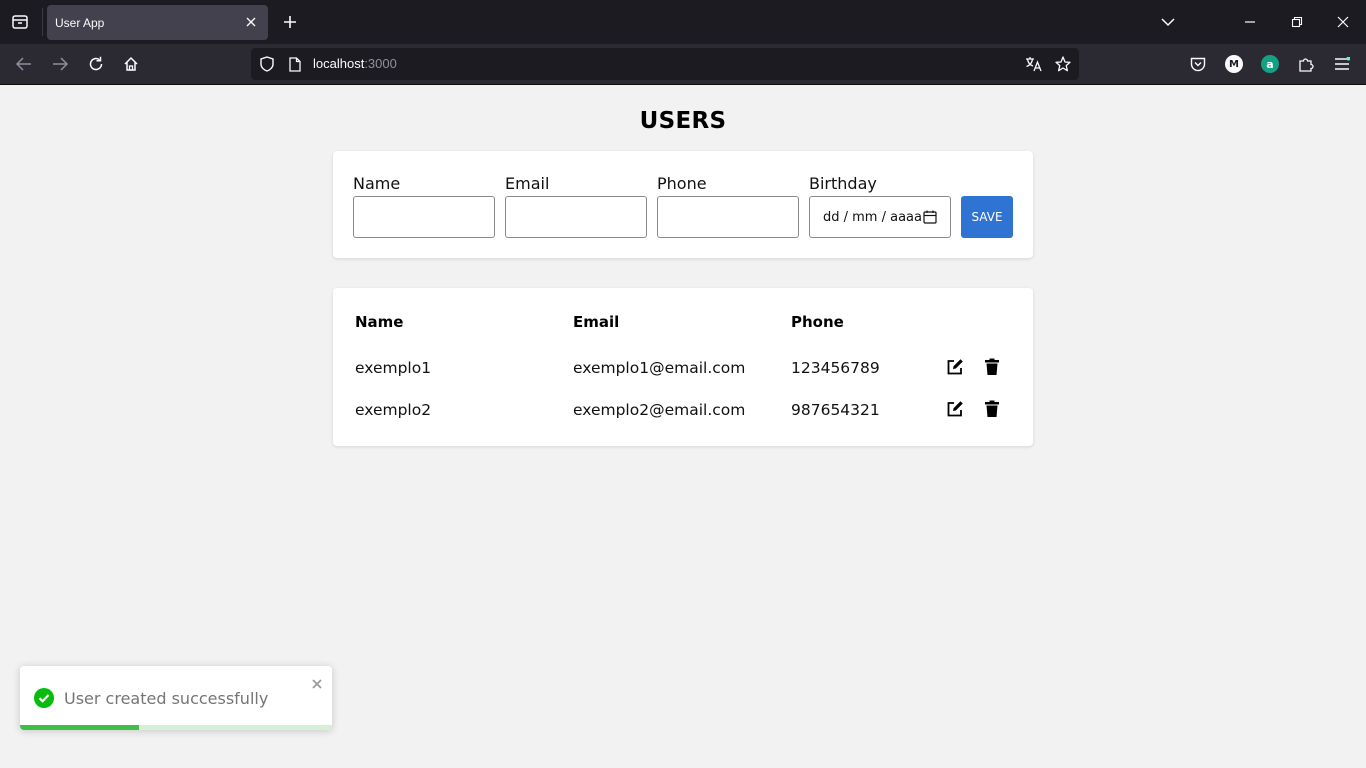 The height and width of the screenshot is (768, 1366). What do you see at coordinates (379, 322) in the screenshot?
I see `column-header-name: Name` at bounding box center [379, 322].